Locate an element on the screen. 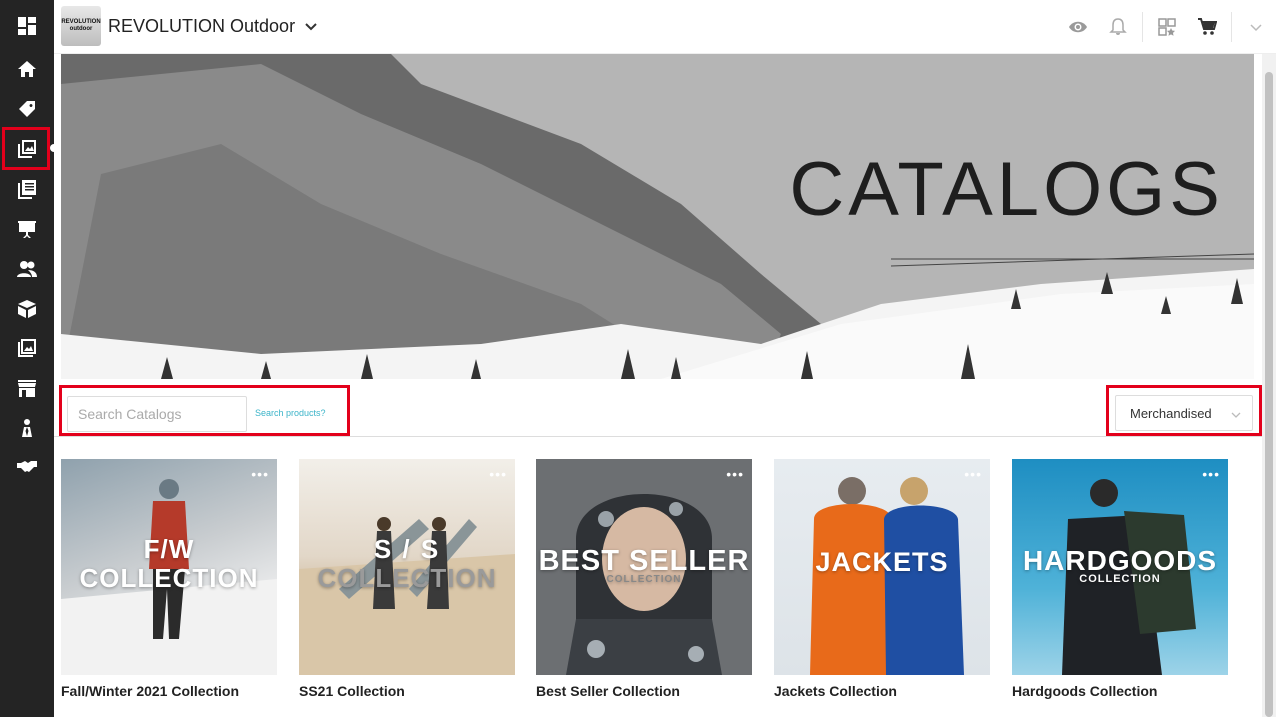 The image size is (1276, 717). catalog-overlay-line1: JACKETS is located at coordinates (882, 562).